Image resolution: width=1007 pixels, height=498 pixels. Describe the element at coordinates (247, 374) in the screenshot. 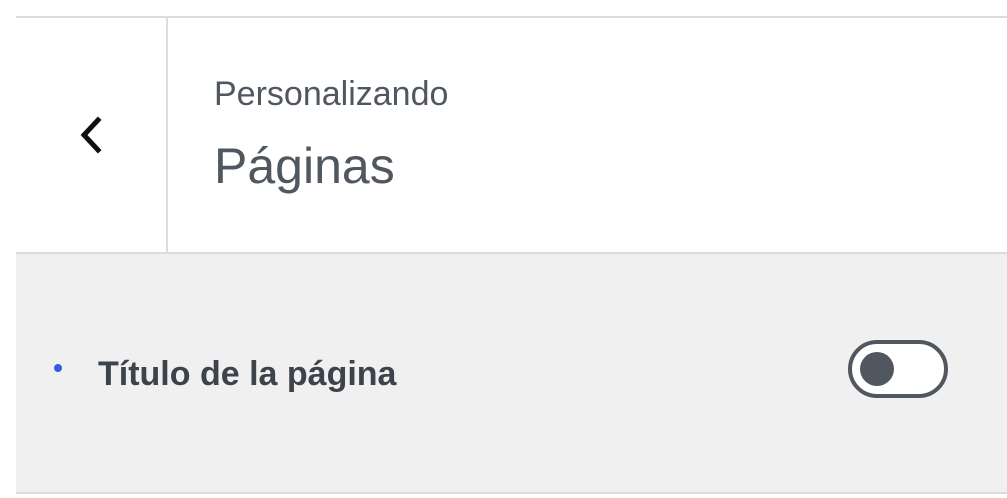

I see `setting-label: Título de la página` at that location.